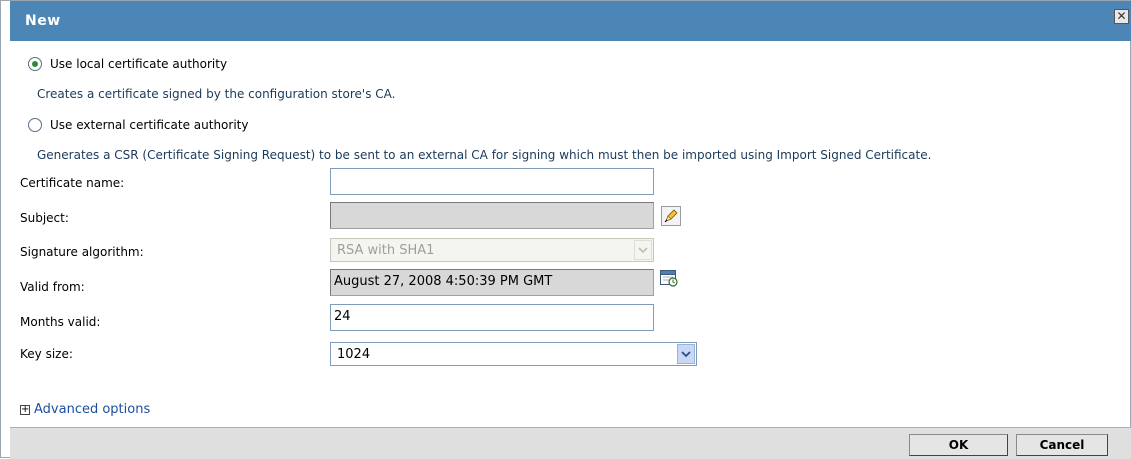  I want to click on certificate-name-input, so click(492, 181).